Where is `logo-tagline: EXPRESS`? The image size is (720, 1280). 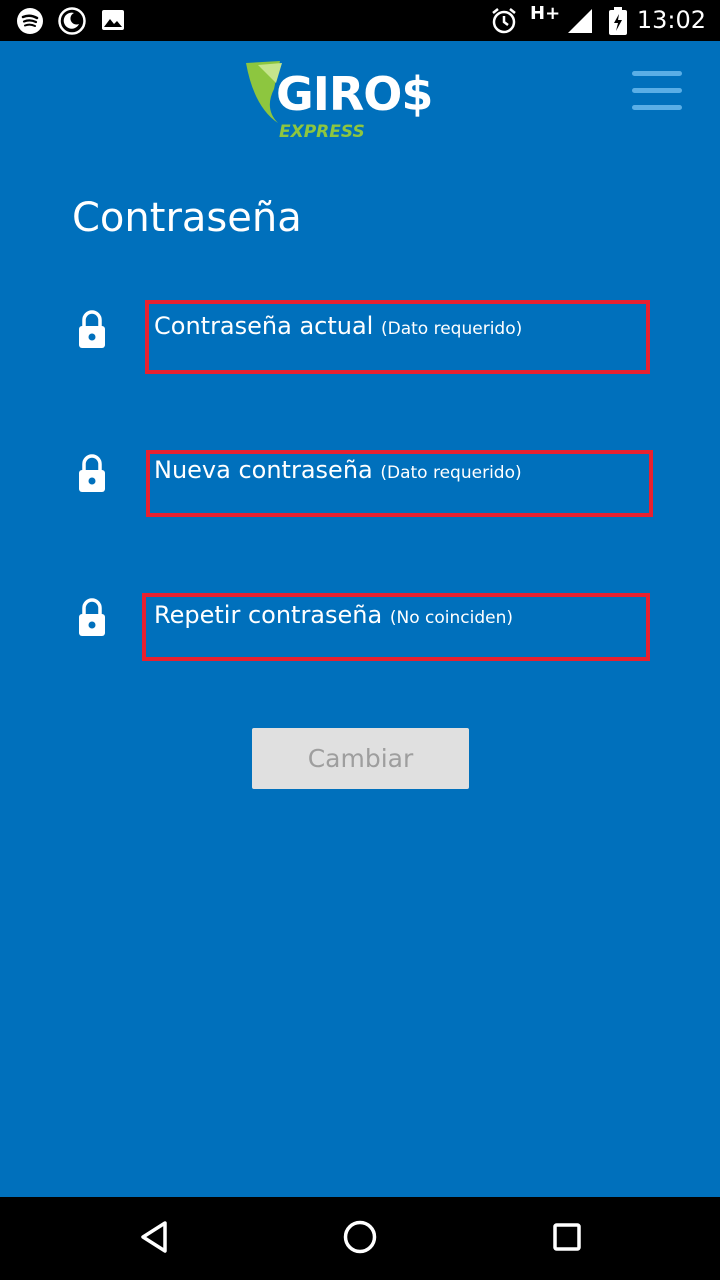 logo-tagline: EXPRESS is located at coordinates (322, 132).